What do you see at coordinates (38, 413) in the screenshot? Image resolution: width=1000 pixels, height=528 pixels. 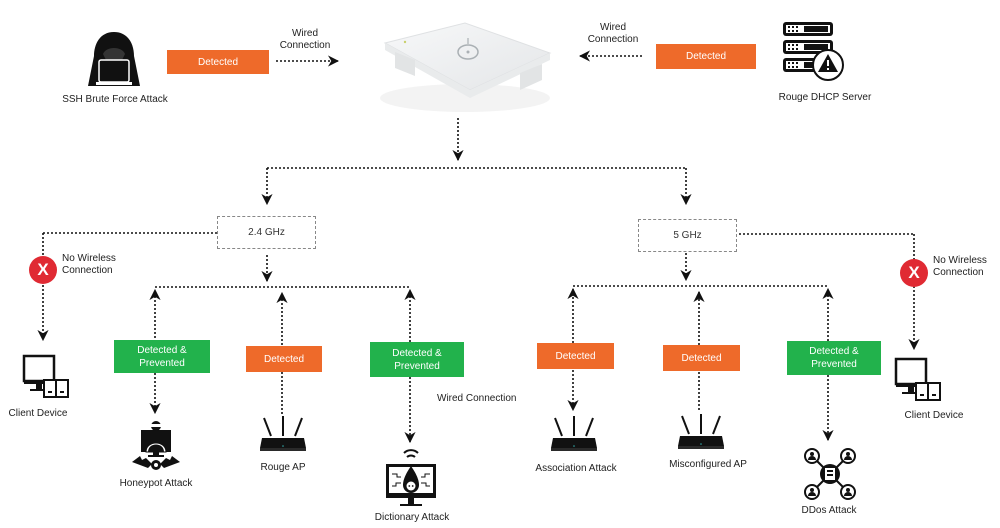 I see `client-device-label-24: Client Device` at bounding box center [38, 413].